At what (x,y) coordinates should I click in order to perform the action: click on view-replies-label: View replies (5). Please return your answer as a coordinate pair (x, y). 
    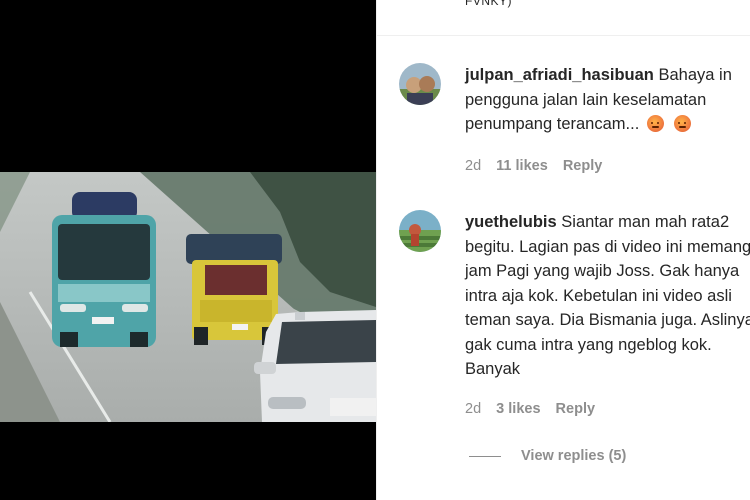
    Looking at the image, I should click on (574, 456).